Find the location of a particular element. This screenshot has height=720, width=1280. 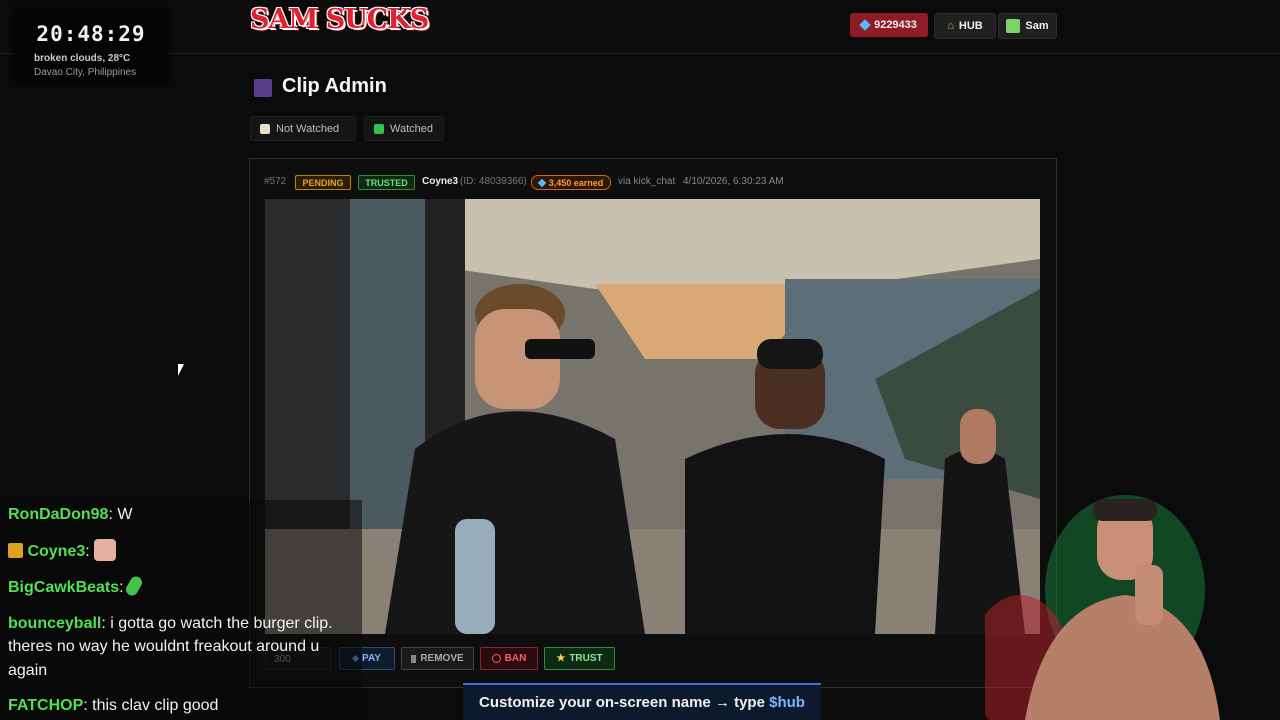

ban-label: BAN is located at coordinates (515, 658).